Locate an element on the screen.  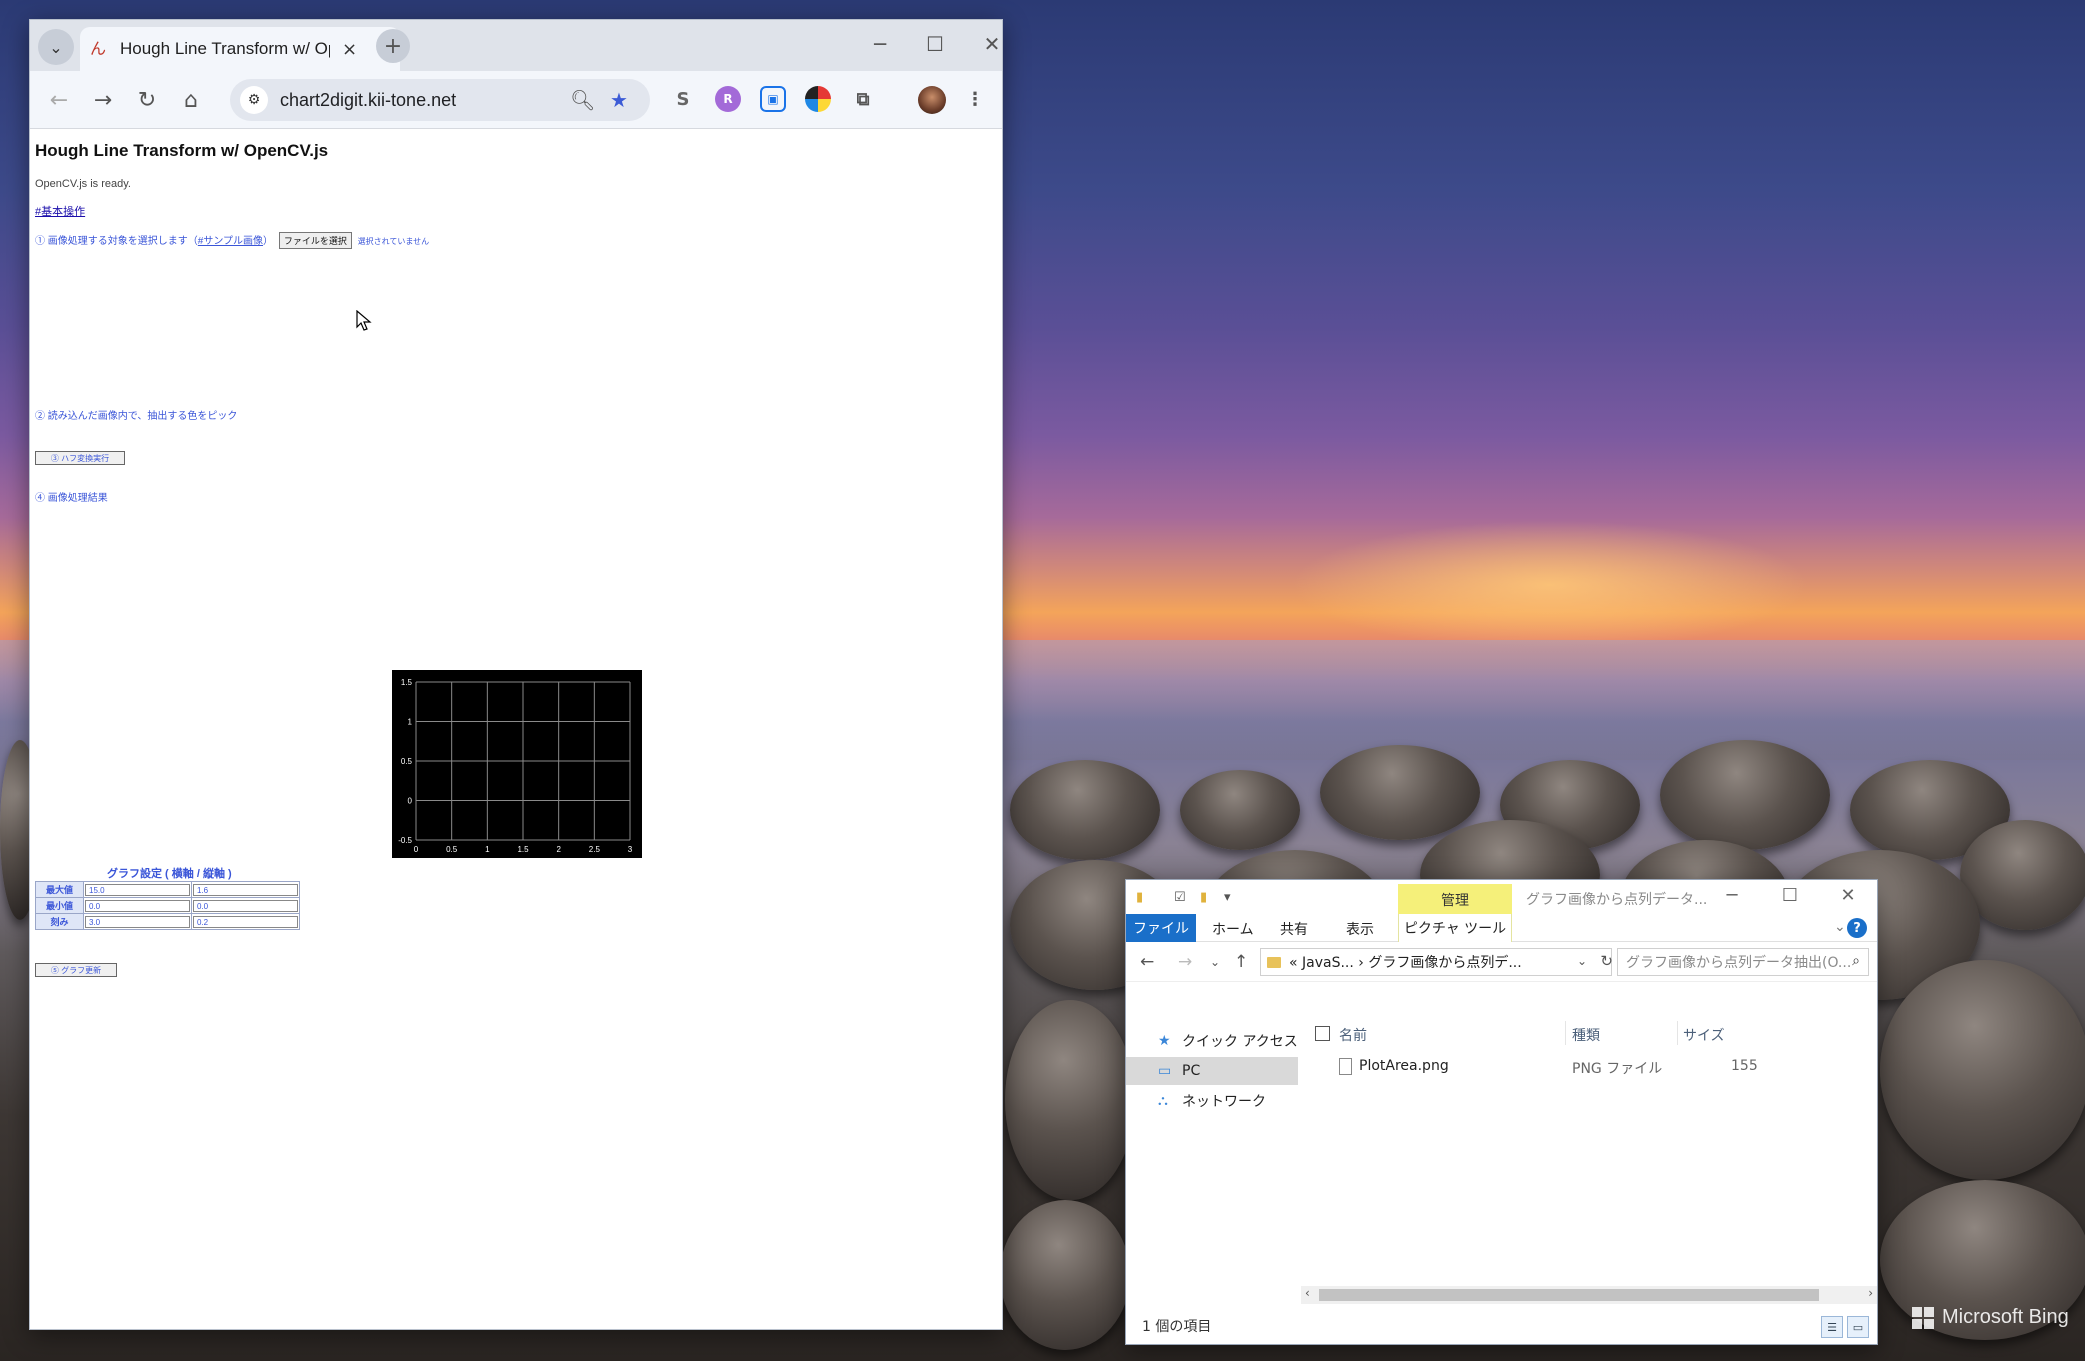
settings-row: 刻み 3.0 0.2 is located at coordinates (167, 921).